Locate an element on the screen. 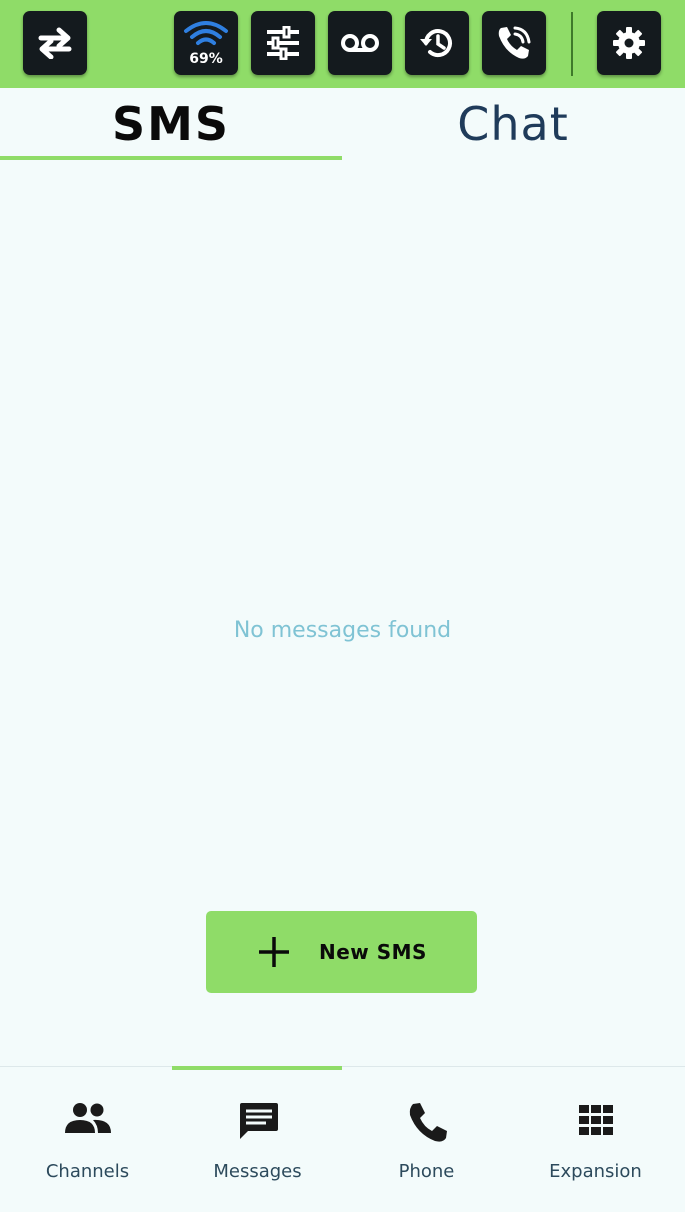  bottom-navigation: Channels Messages Phone Expansion is located at coordinates (342, 1139).